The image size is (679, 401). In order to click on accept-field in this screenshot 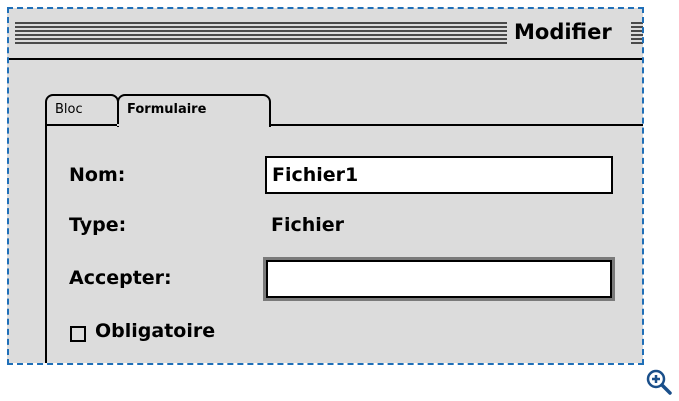, I will do `click(439, 279)`.